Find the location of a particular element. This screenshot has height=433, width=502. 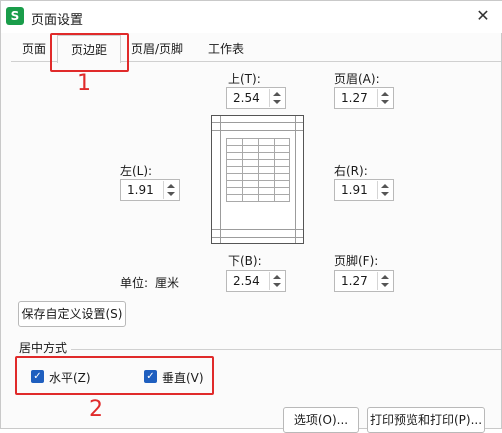

title-bar: S 页面设置 ✕ is located at coordinates (251, 17).